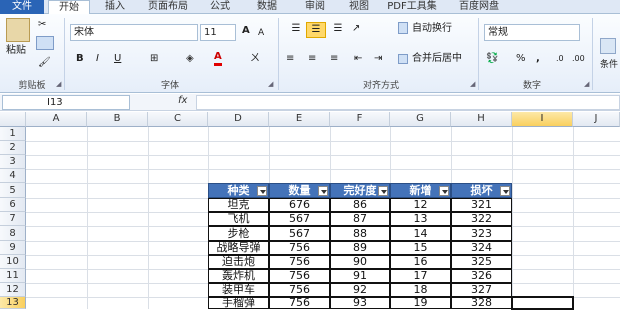 The height and width of the screenshot is (310, 620). What do you see at coordinates (117, 59) in the screenshot?
I see `underline-button: U` at bounding box center [117, 59].